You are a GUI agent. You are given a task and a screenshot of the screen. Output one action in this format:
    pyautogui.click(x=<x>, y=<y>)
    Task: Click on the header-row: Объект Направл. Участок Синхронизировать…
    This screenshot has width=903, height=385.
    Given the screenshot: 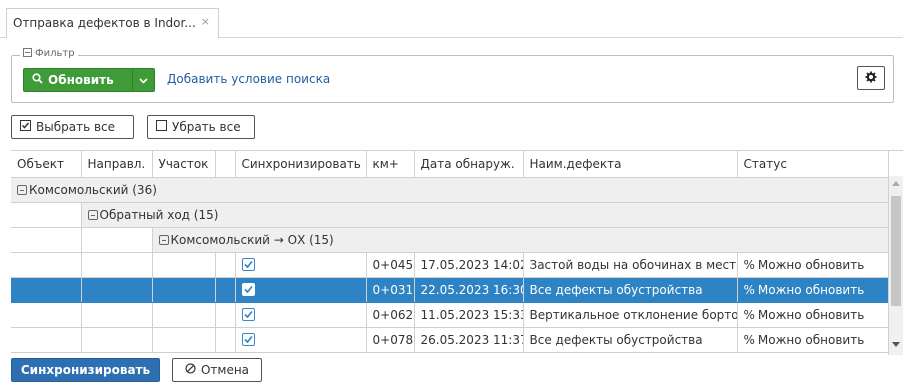 What is the action you would take?
    pyautogui.click(x=450, y=164)
    